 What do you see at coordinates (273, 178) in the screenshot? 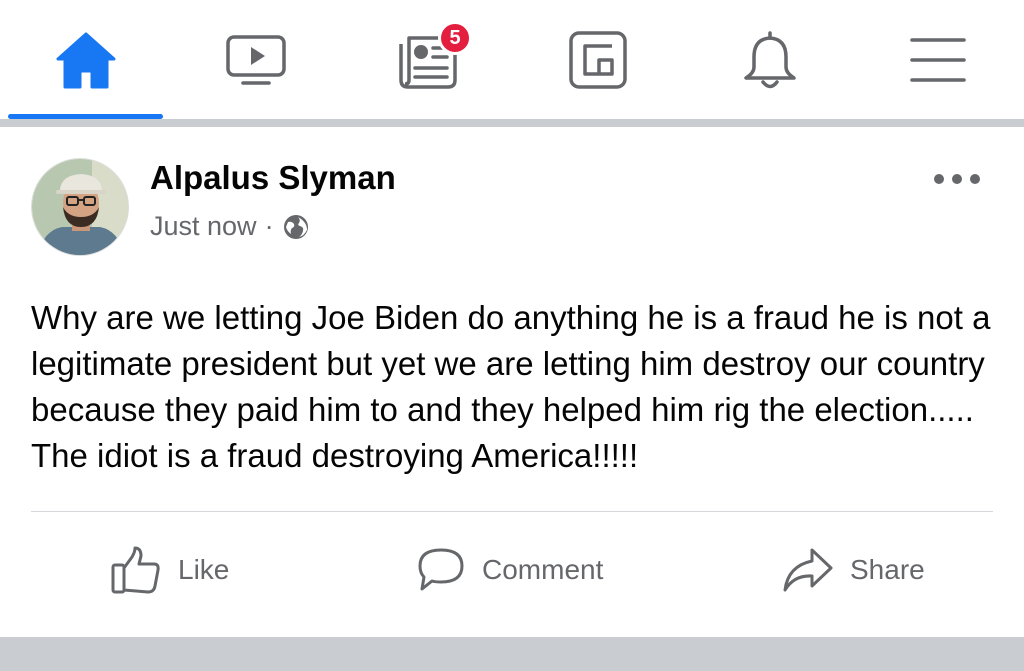
I see `post-author-name: Alpalus Slyman` at bounding box center [273, 178].